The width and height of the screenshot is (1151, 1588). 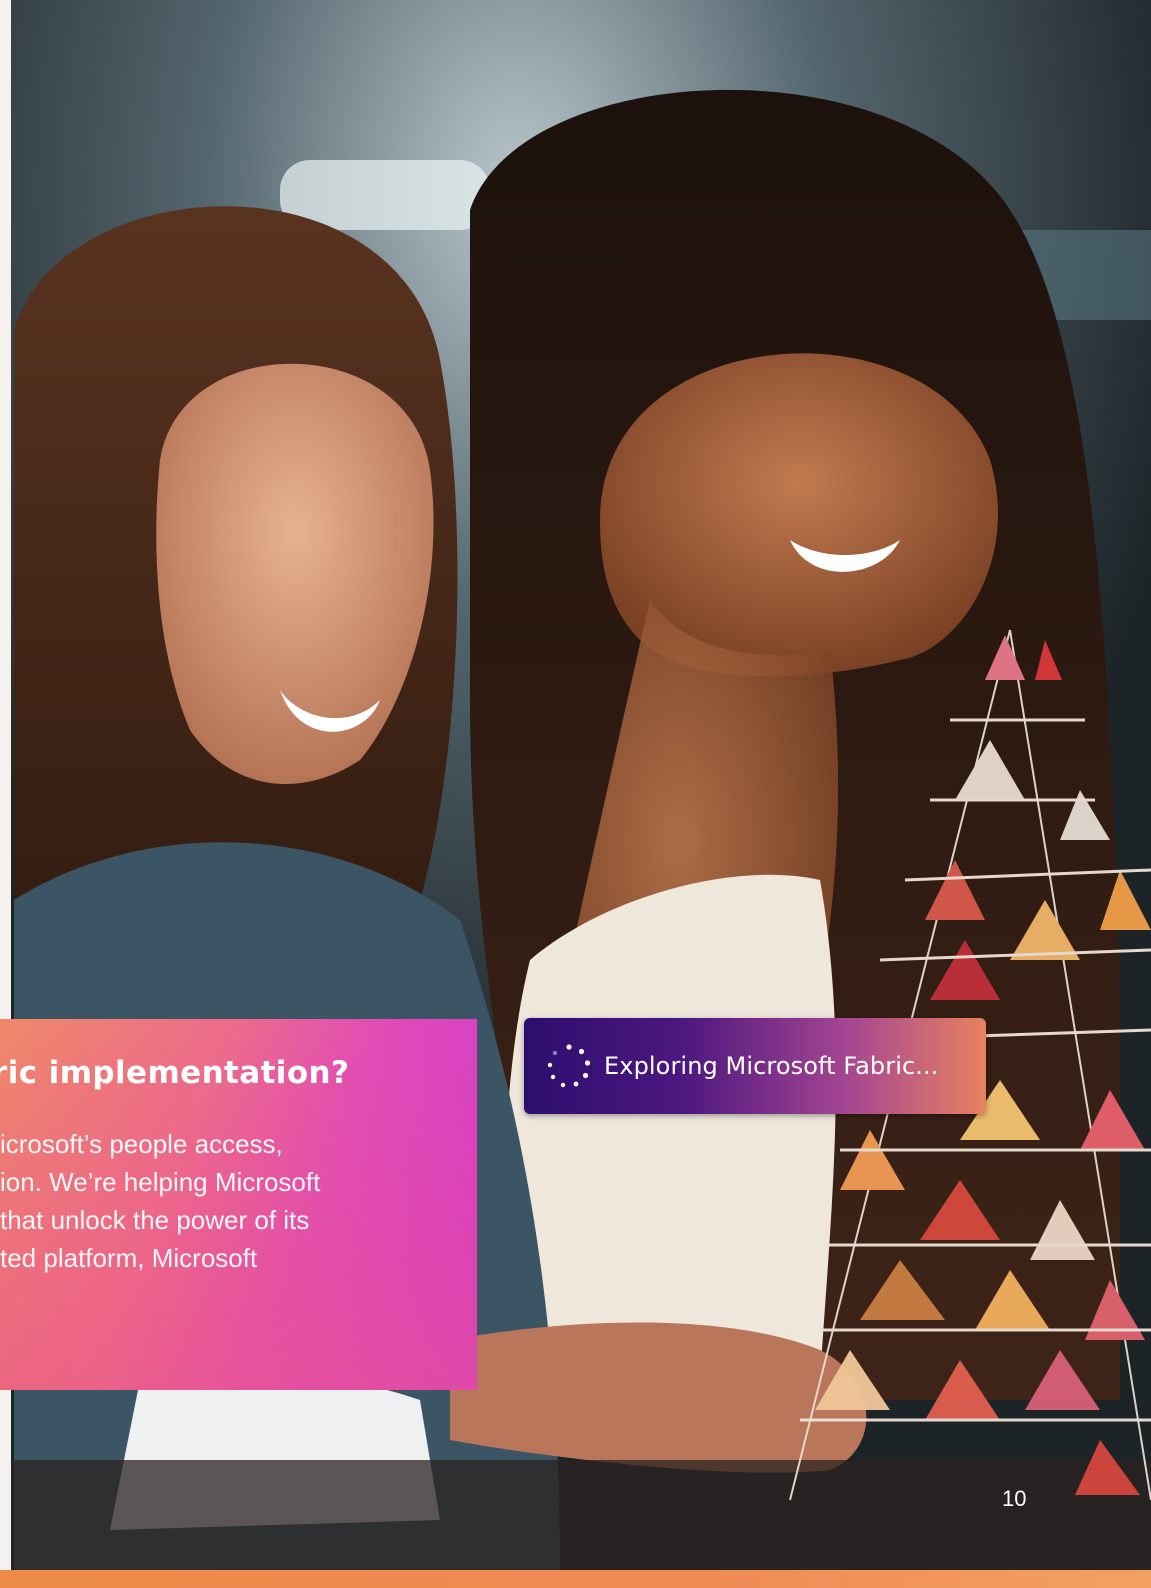 I want to click on footer-accent-bar, so click(x=575, y=1579).